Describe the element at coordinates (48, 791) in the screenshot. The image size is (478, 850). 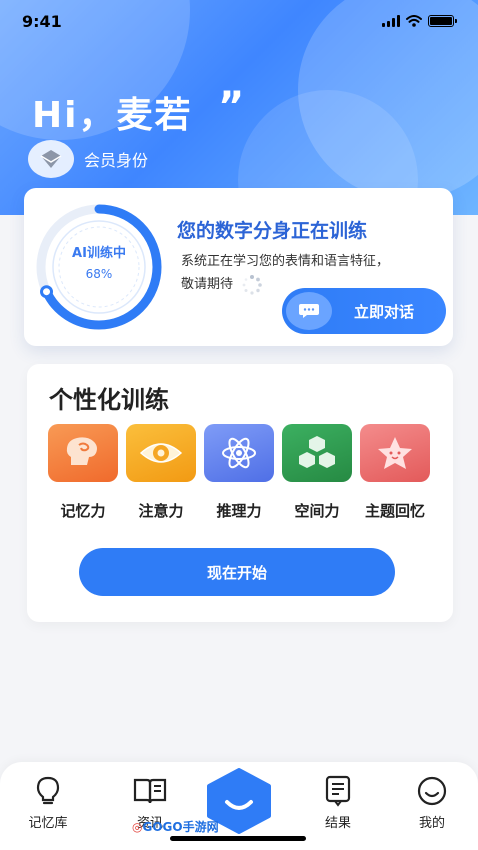
I see `lightbulb-icon` at that location.